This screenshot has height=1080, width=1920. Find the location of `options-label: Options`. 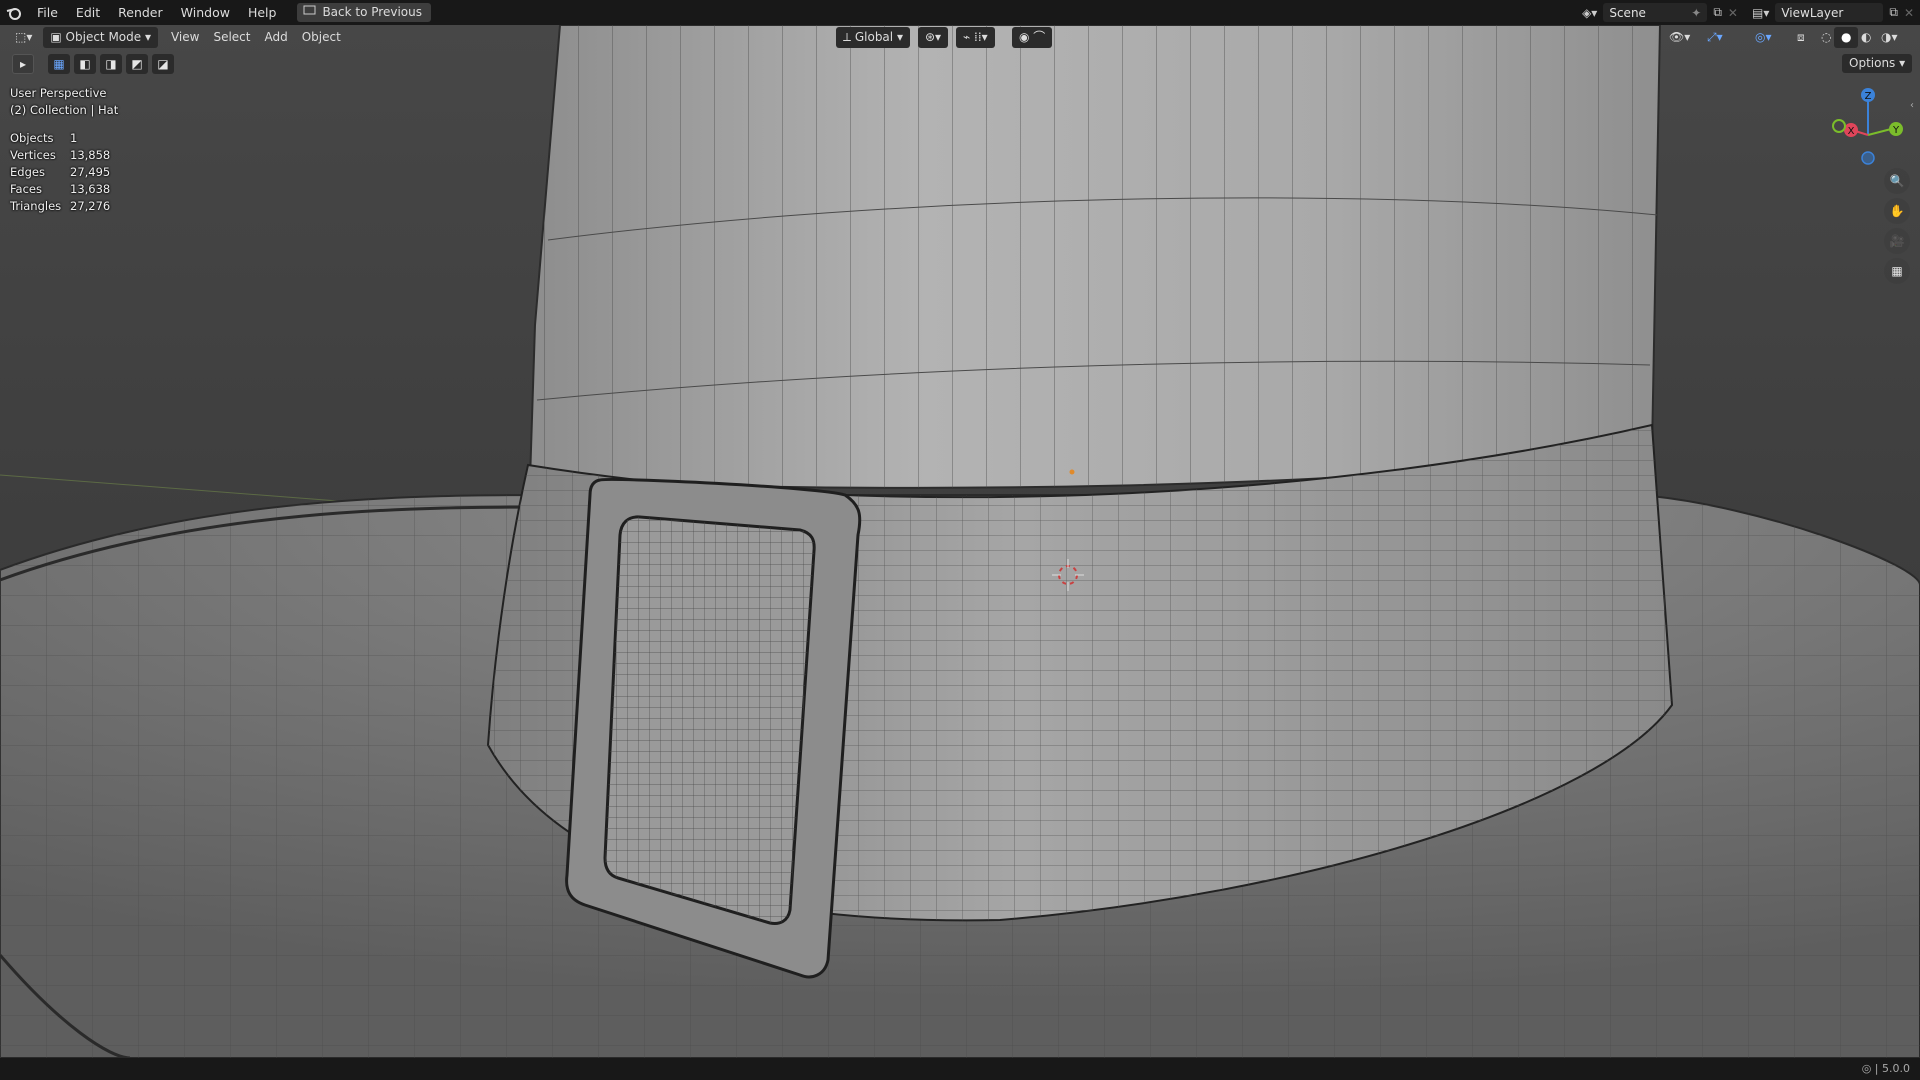

options-label: Options is located at coordinates (1872, 63).